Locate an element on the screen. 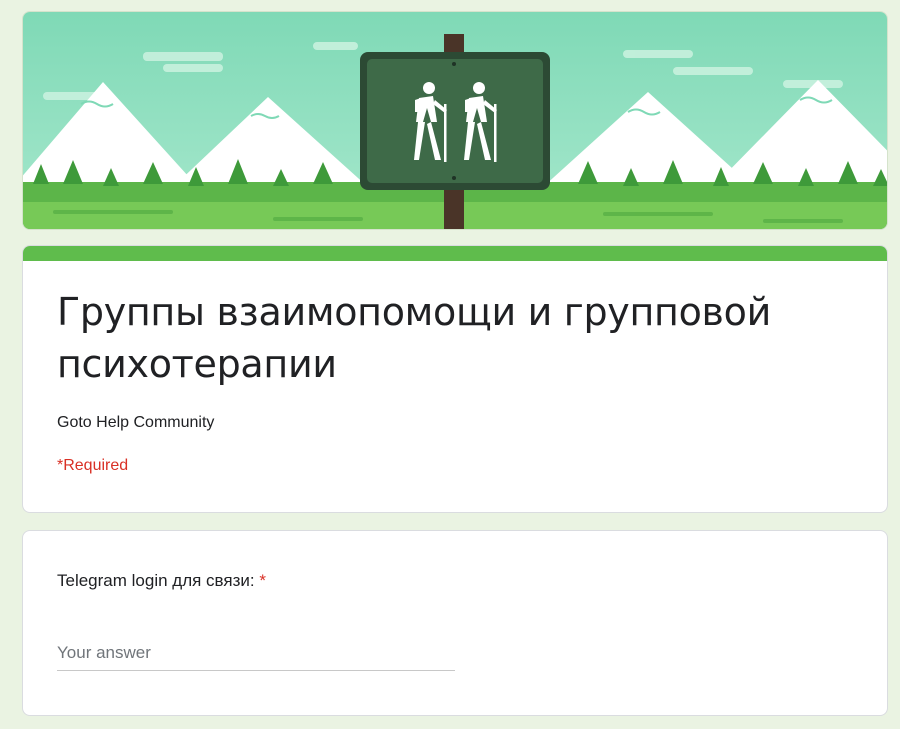  form-description: Goto Help Community is located at coordinates (136, 422).